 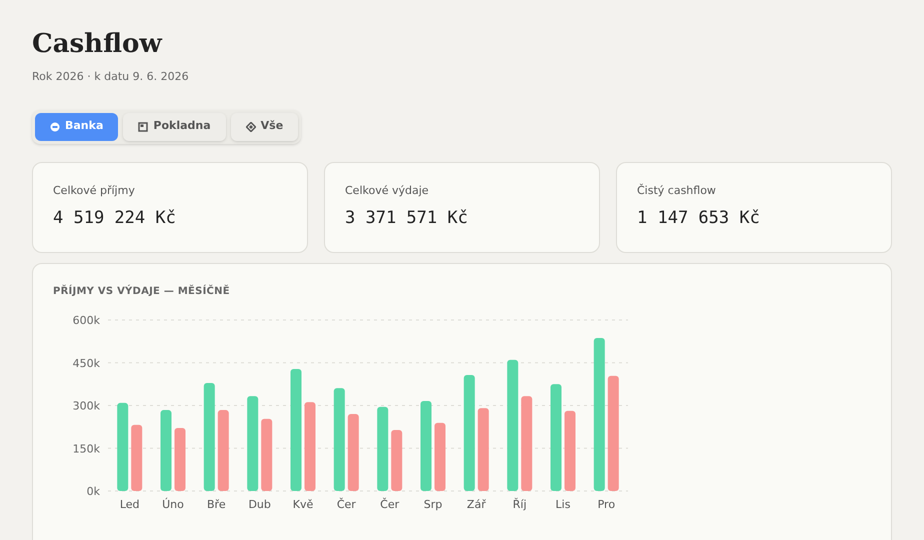 What do you see at coordinates (93, 491) in the screenshot?
I see `axis-label: 0k` at bounding box center [93, 491].